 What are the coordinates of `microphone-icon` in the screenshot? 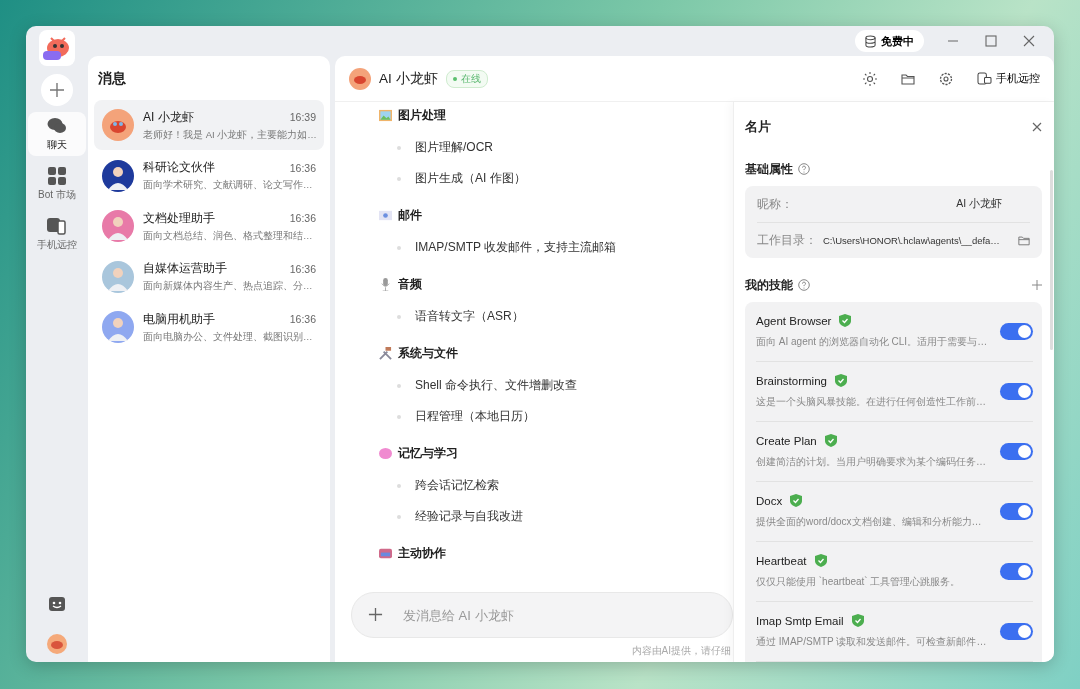 It's located at (385, 284).